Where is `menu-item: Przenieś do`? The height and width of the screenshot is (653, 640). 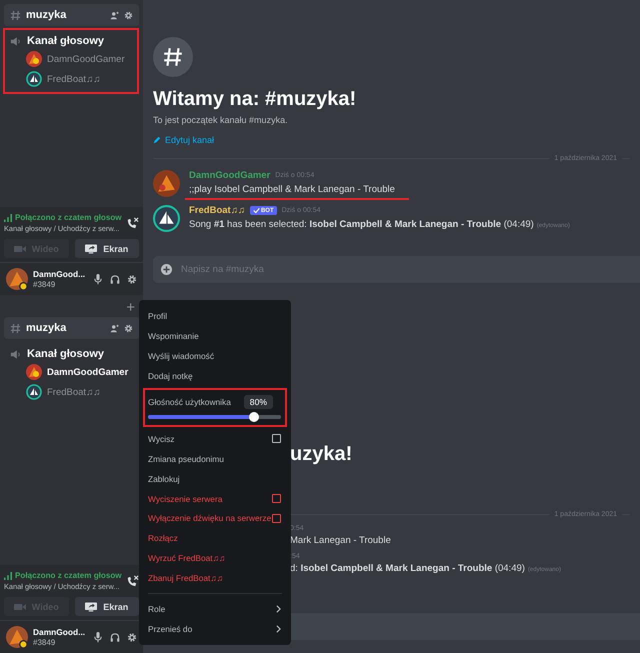 menu-item: Przenieś do is located at coordinates (215, 629).